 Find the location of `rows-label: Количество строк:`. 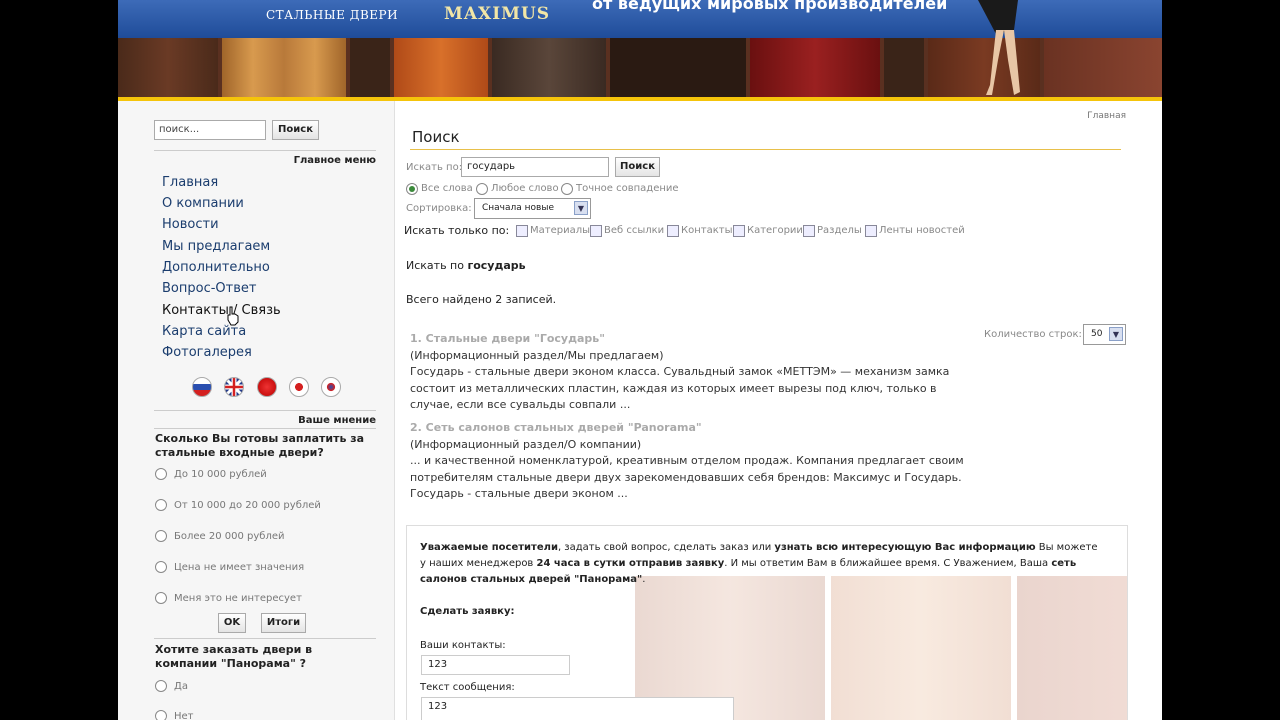

rows-label: Количество строк: is located at coordinates (1033, 334).